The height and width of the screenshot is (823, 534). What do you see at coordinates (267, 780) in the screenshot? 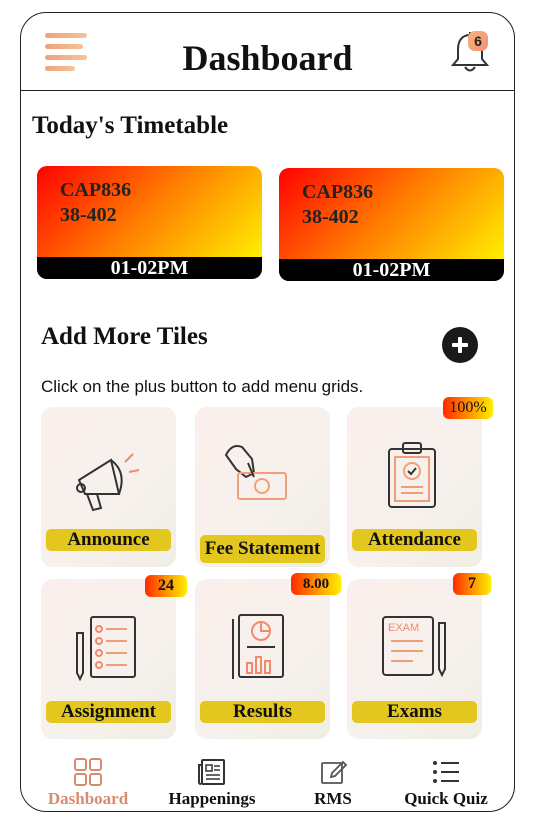
I see `bottom-nav: Dashboard Happenings RMS Quick Quiz` at bounding box center [267, 780].